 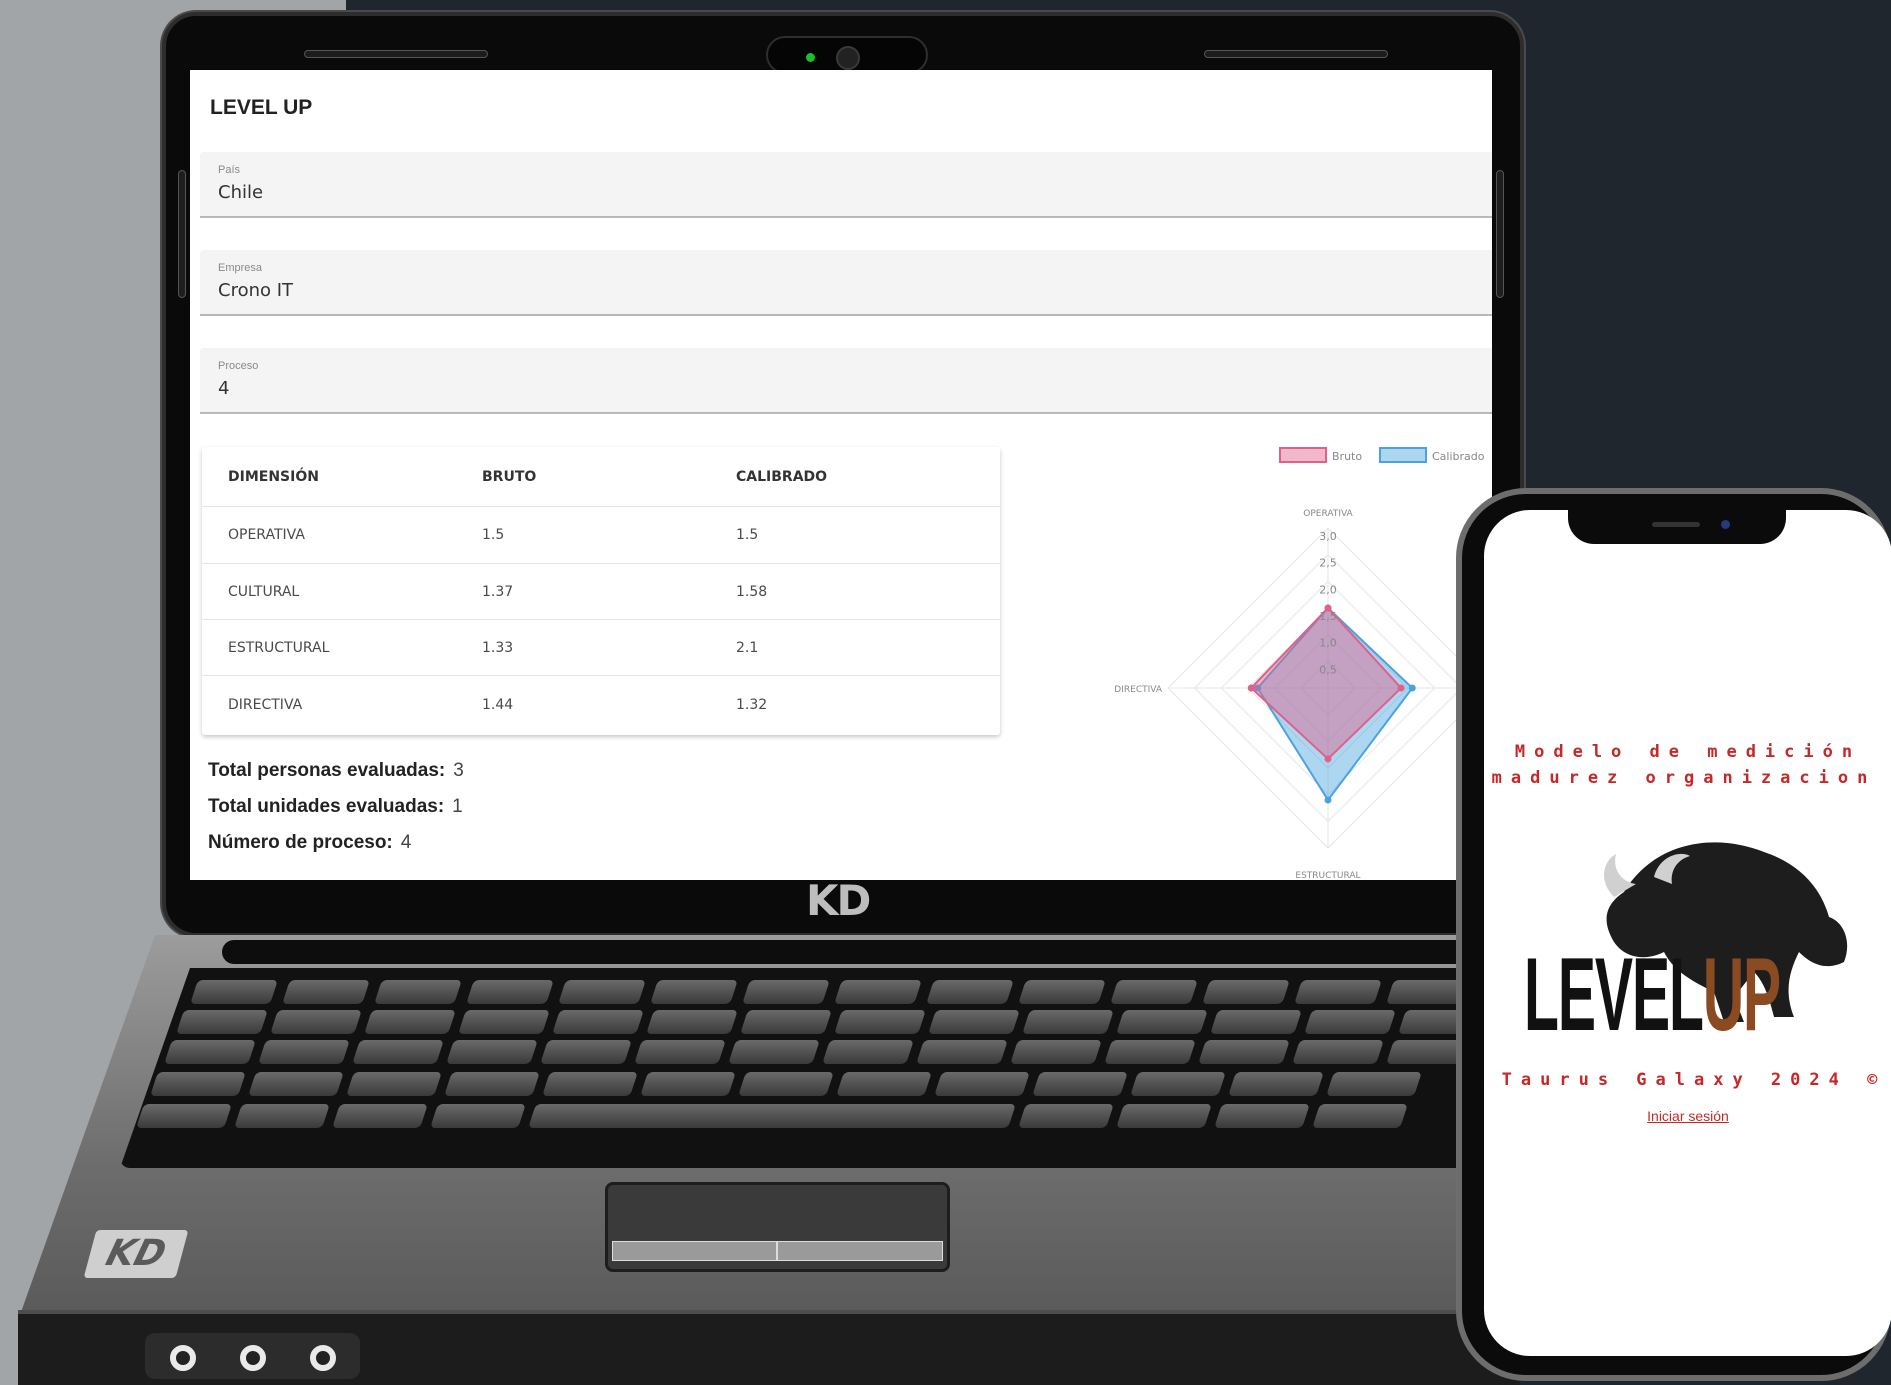 What do you see at coordinates (1684, 778) in the screenshot?
I see `phone-tagline-2: madurez organizacion` at bounding box center [1684, 778].